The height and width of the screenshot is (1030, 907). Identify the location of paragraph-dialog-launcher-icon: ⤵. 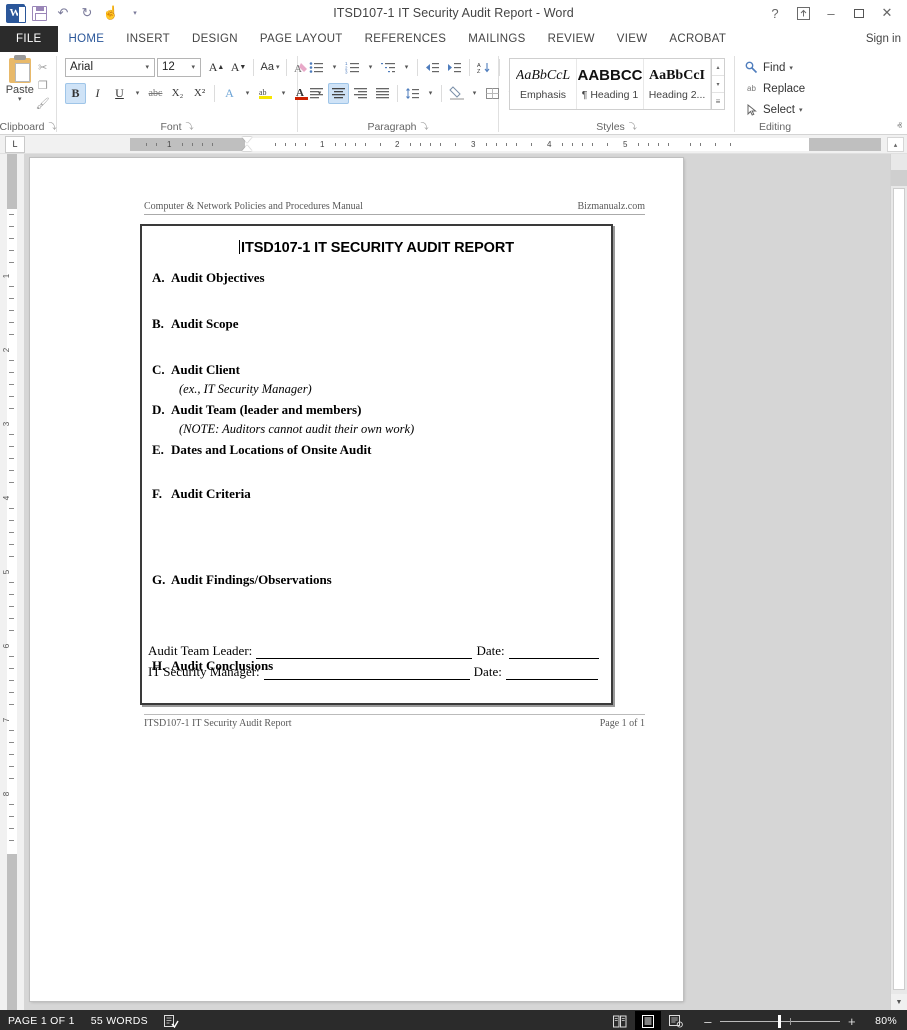
(425, 126).